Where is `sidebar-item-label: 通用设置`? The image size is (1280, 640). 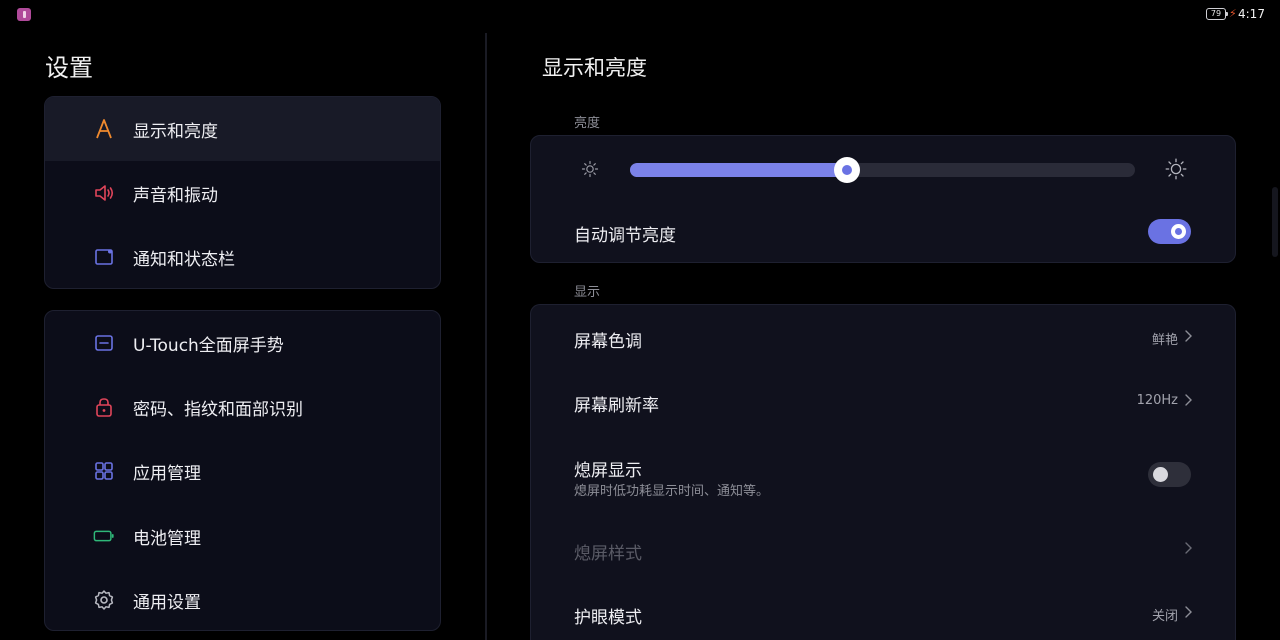
sidebar-item-label: 通用设置 is located at coordinates (167, 602).